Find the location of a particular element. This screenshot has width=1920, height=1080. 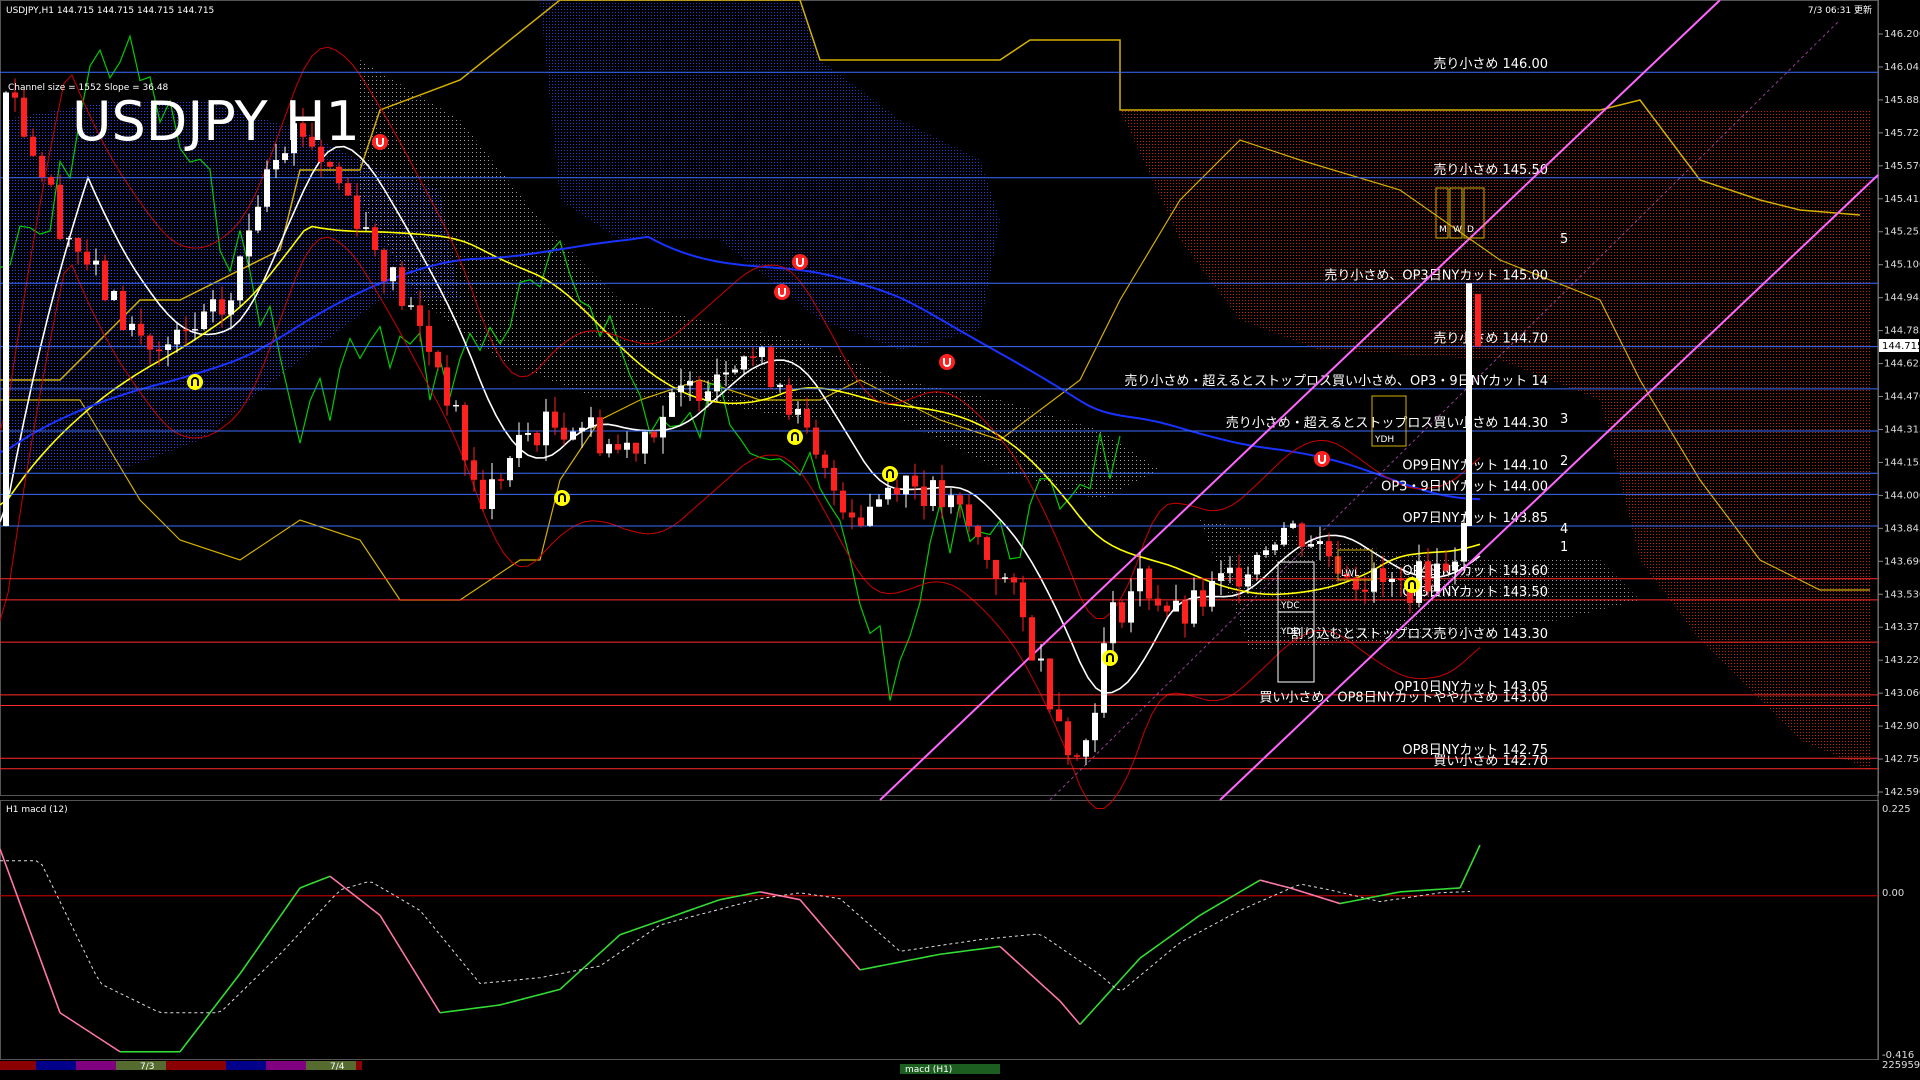

box-label-ydh: YDH is located at coordinates (1384, 440).